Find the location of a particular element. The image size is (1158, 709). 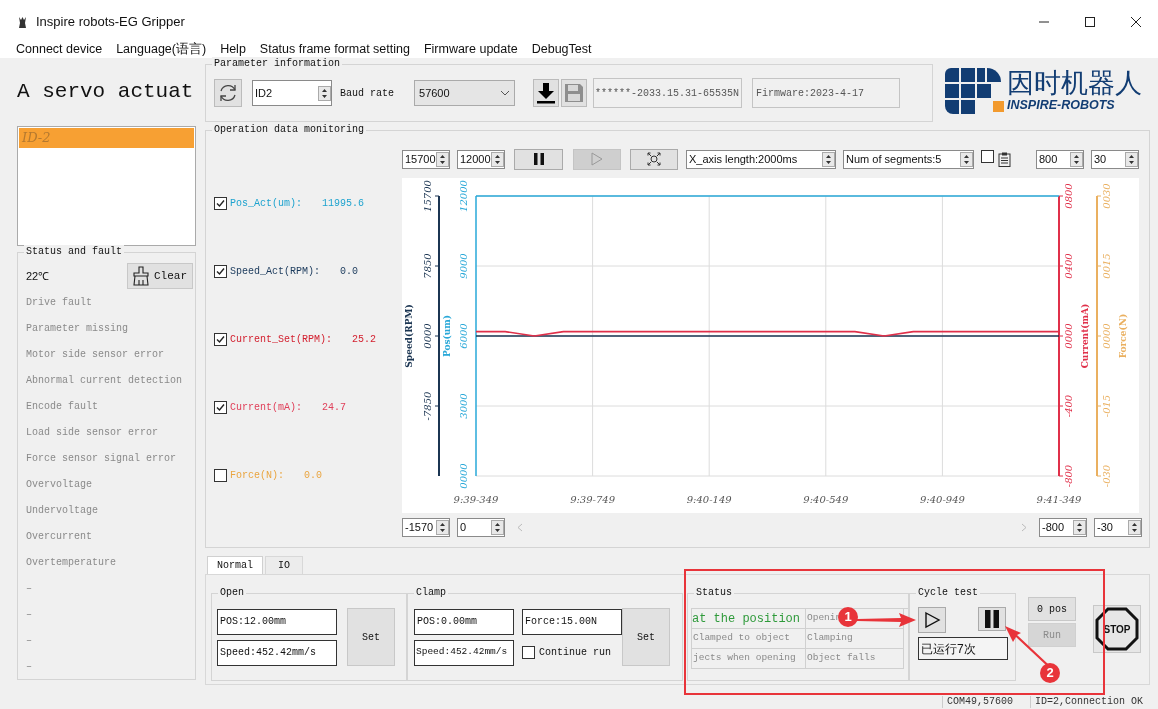

stop-button: STOP is located at coordinates (1117, 629).